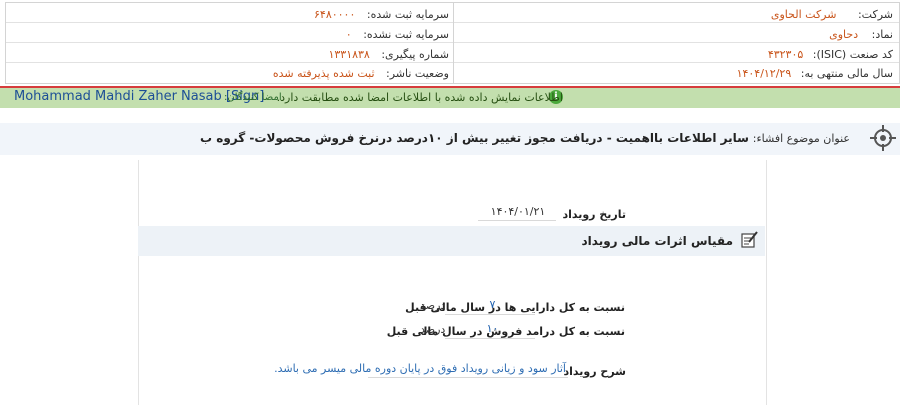 This screenshot has width=900, height=405. What do you see at coordinates (875, 14) in the screenshot?
I see `company-label: شرکت:` at bounding box center [875, 14].